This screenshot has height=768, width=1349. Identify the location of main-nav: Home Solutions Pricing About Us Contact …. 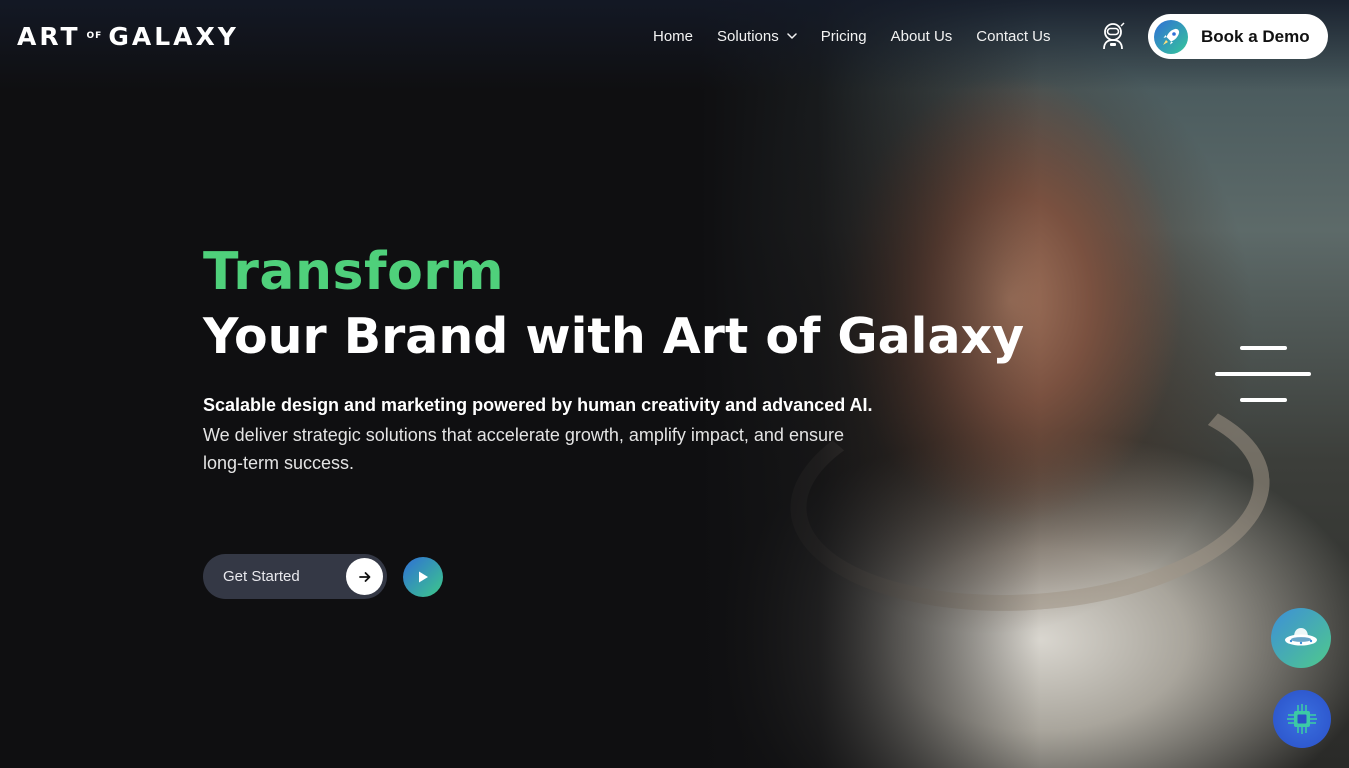
(864, 36).